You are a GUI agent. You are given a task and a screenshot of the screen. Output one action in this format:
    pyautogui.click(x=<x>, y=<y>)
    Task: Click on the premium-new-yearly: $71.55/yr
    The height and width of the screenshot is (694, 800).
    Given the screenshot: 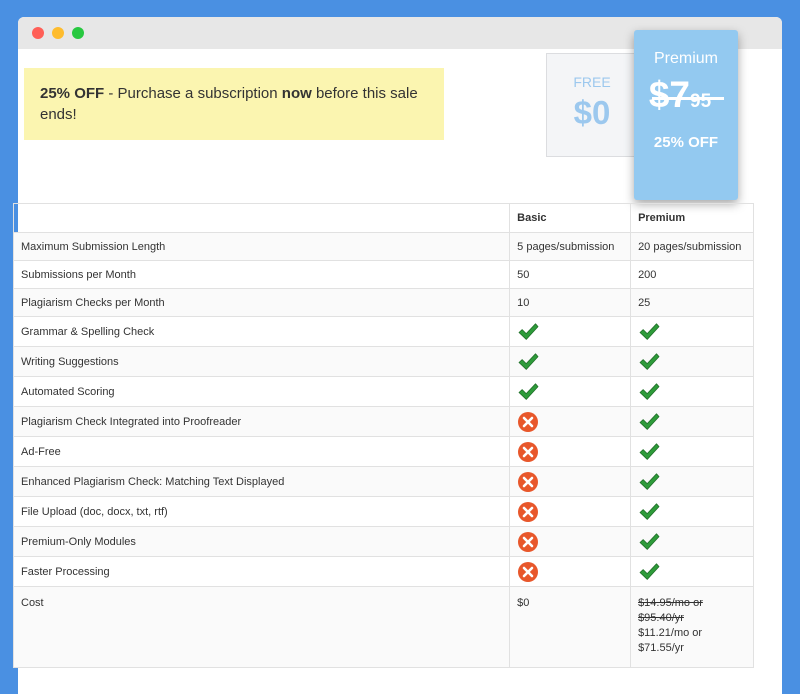 What is the action you would take?
    pyautogui.click(x=661, y=648)
    